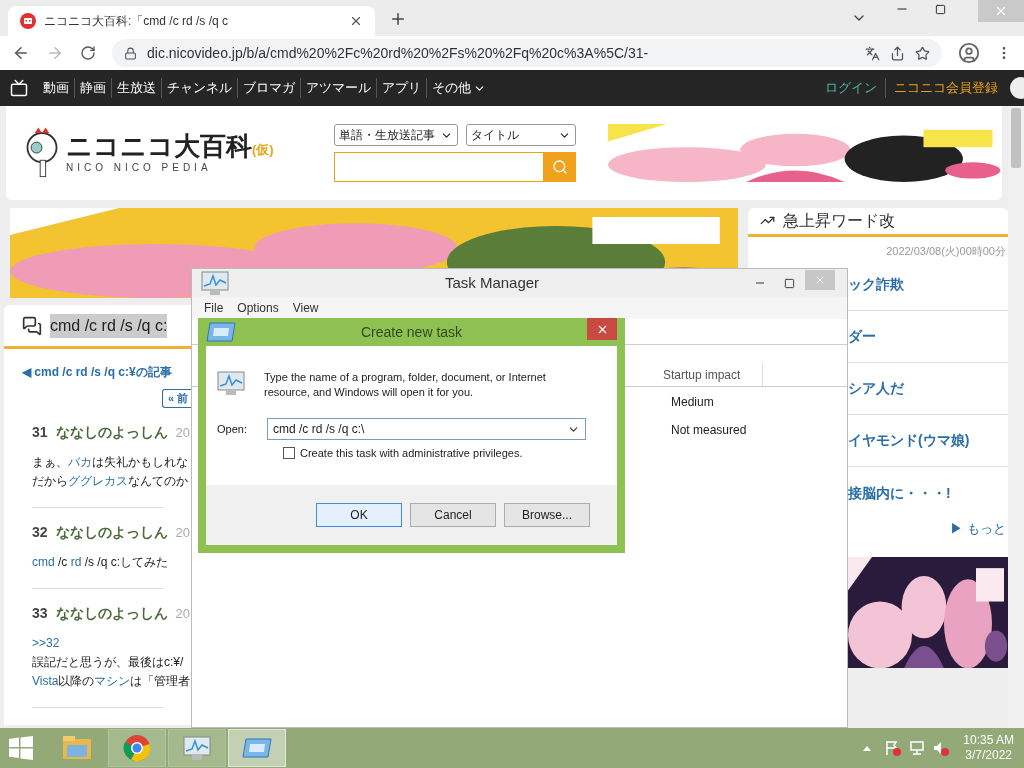  I want to click on maximize-icon, so click(789, 283).